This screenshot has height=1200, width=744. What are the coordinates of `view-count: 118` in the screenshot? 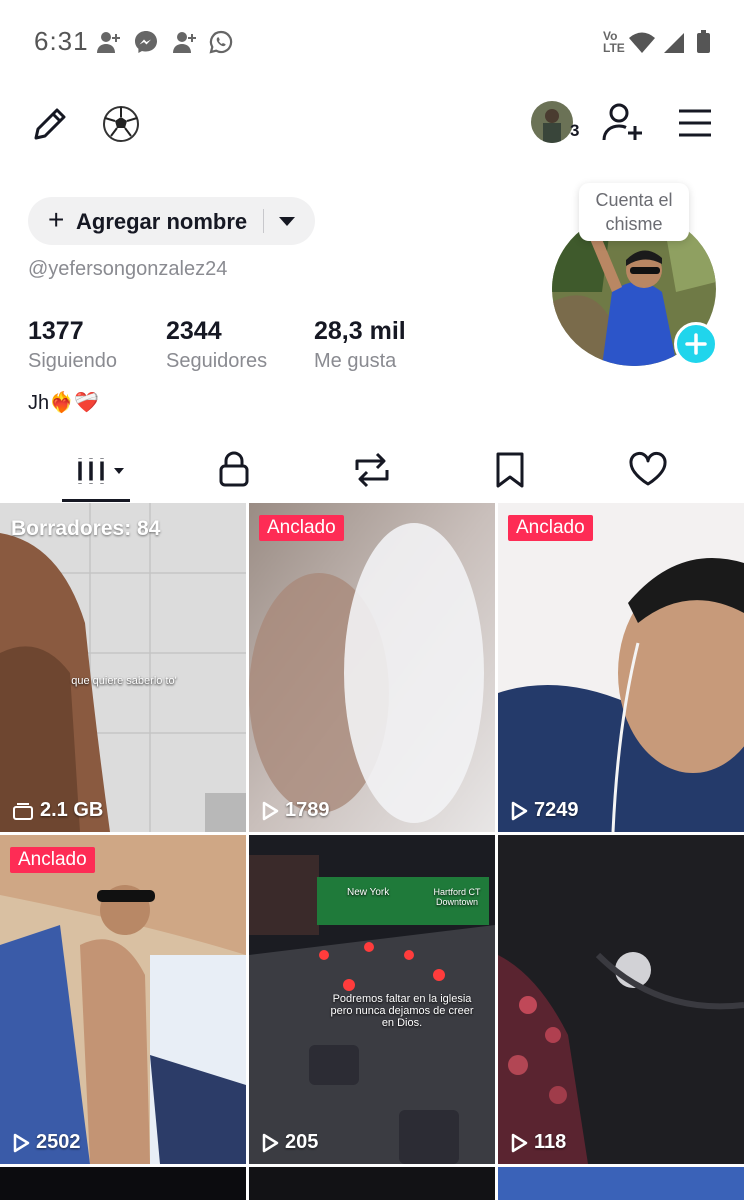 It's located at (538, 1142).